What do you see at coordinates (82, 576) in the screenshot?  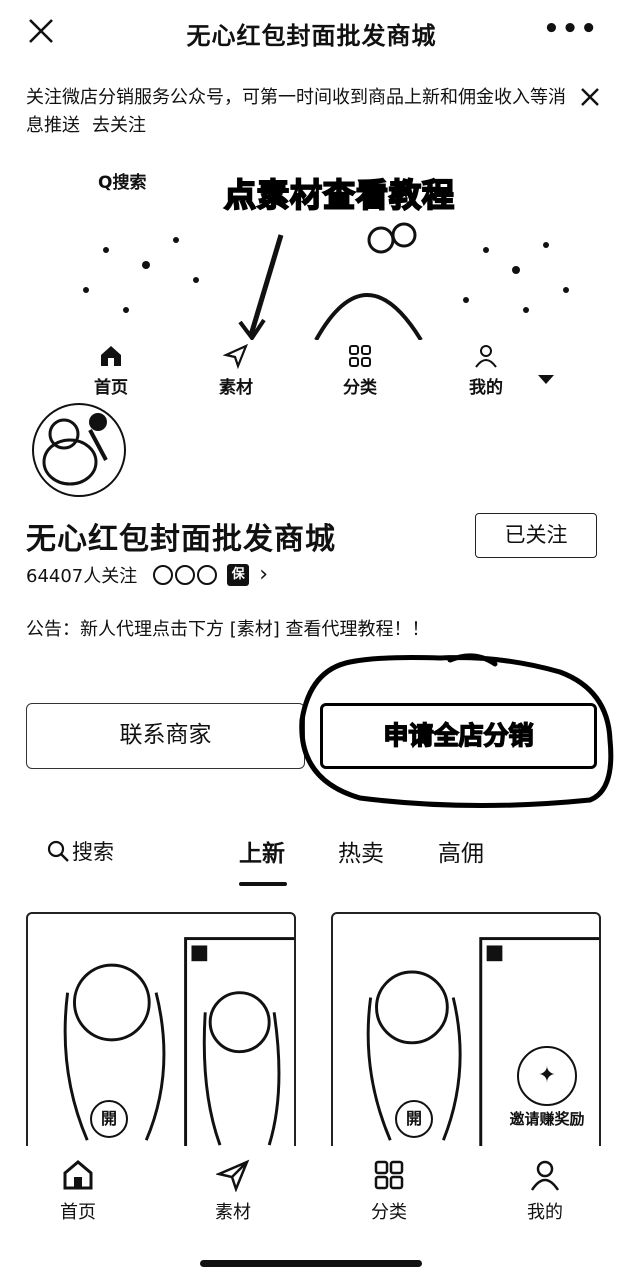 I see `follower-count: 64407人关注` at bounding box center [82, 576].